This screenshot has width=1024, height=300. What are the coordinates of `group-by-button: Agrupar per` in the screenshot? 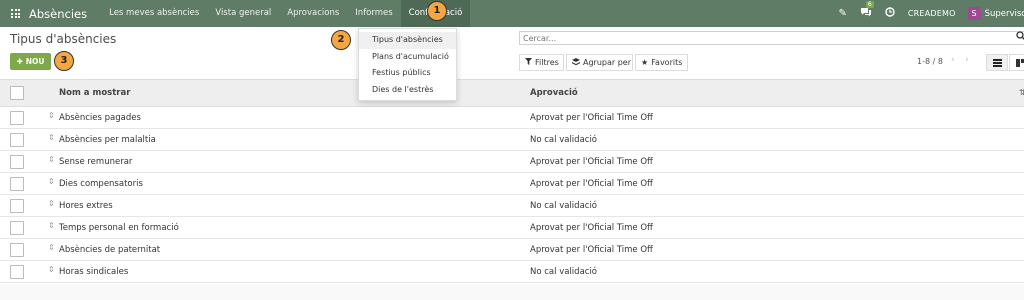 It's located at (599, 62).